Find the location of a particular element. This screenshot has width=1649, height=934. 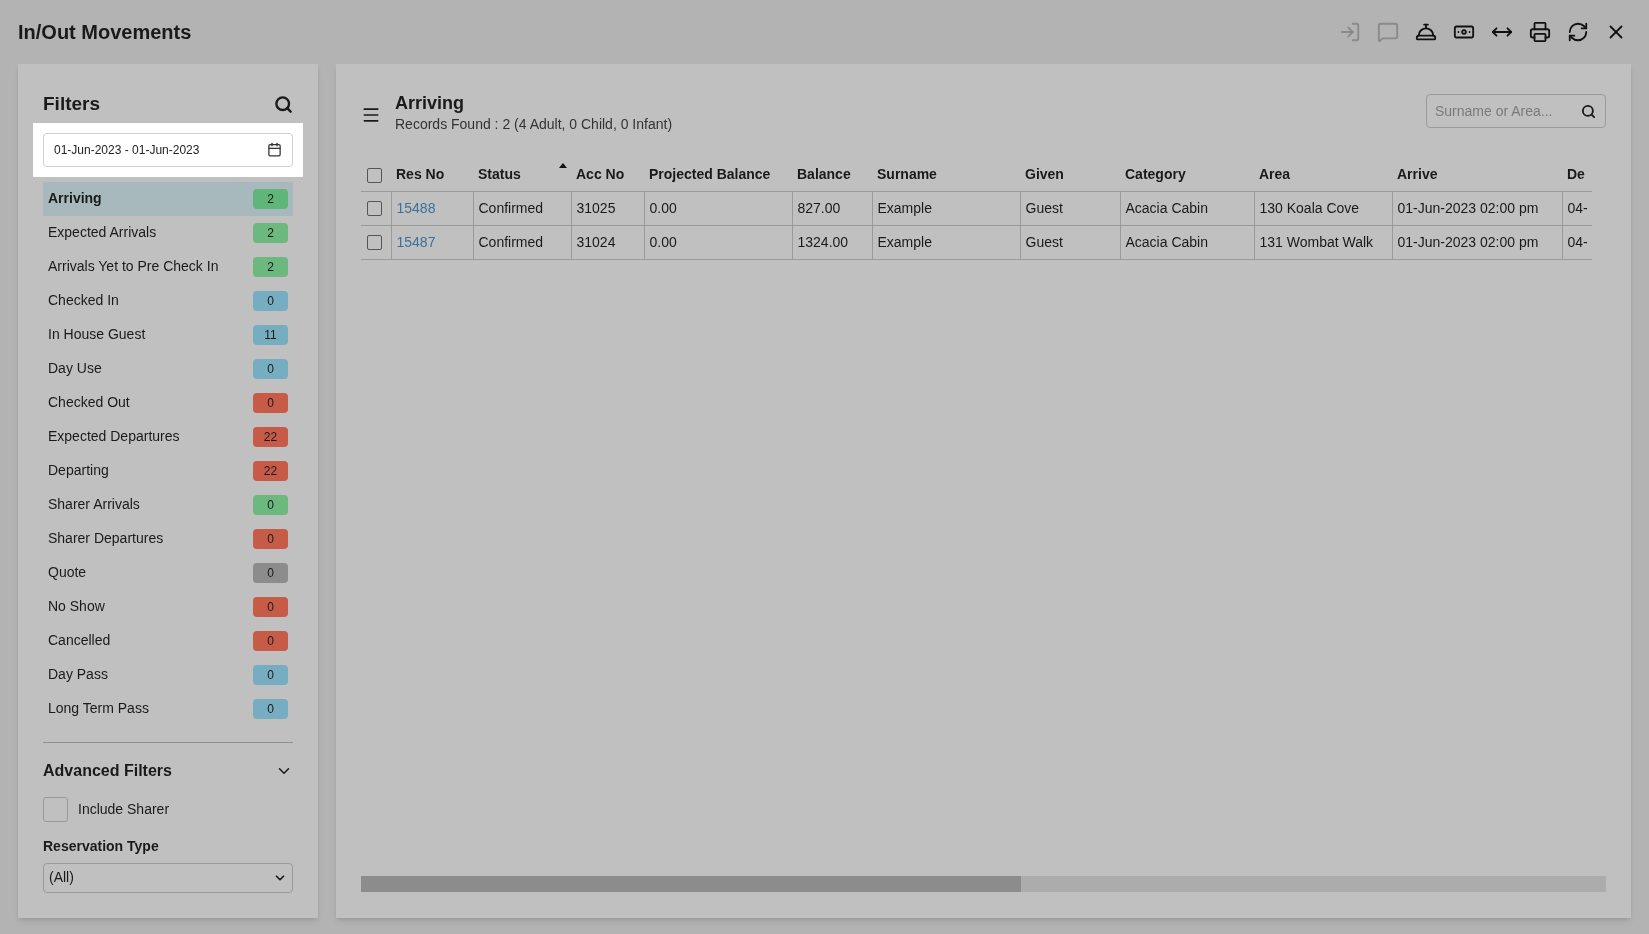

filter-item: Long Term Pass 0 is located at coordinates (168, 708).